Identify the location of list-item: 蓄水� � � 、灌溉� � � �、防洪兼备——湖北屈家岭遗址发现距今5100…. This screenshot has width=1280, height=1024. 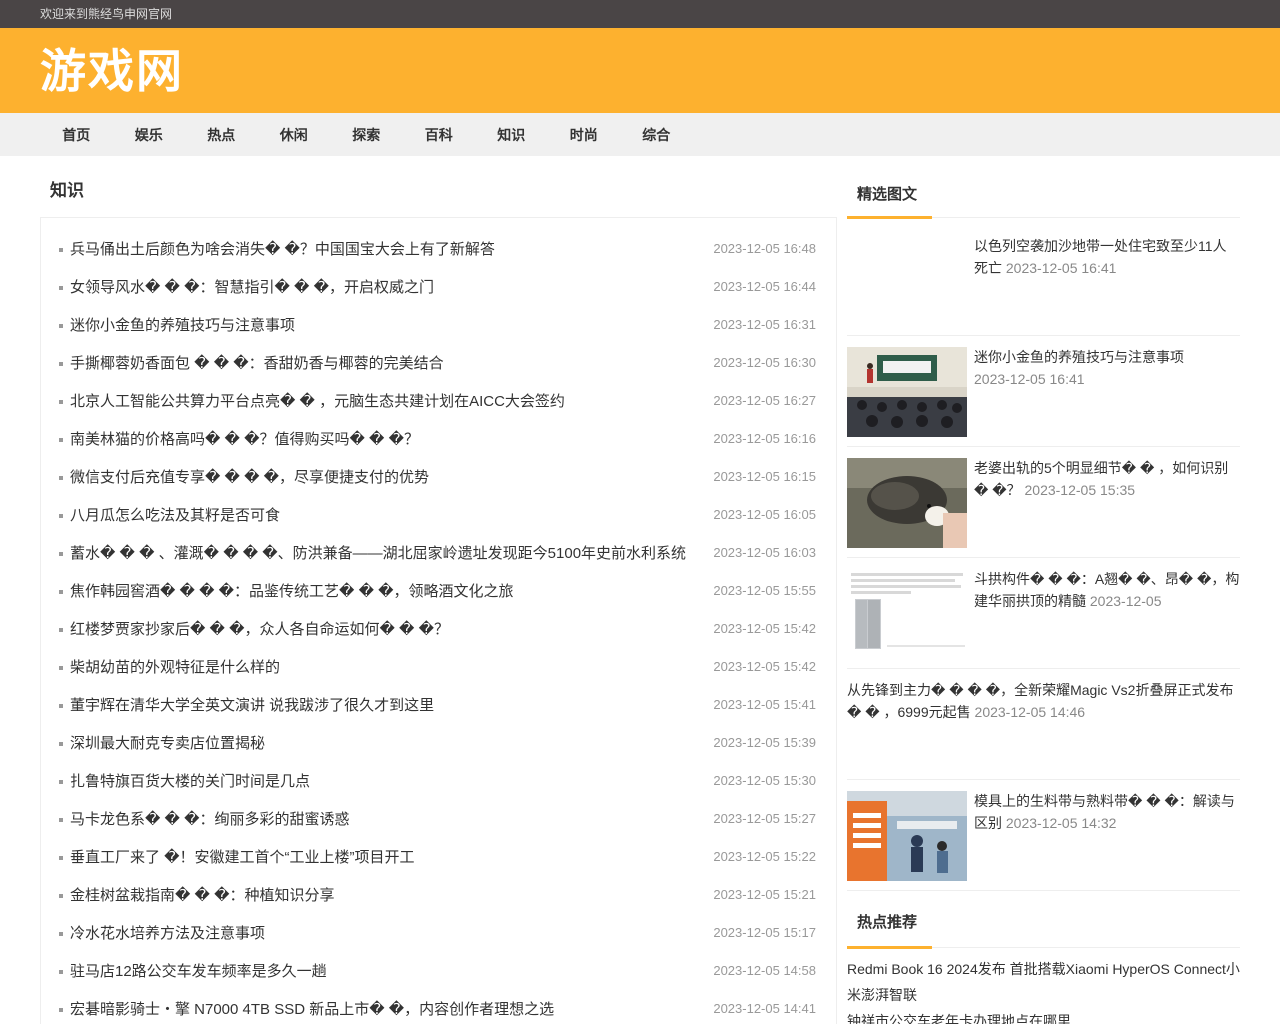
(437, 552).